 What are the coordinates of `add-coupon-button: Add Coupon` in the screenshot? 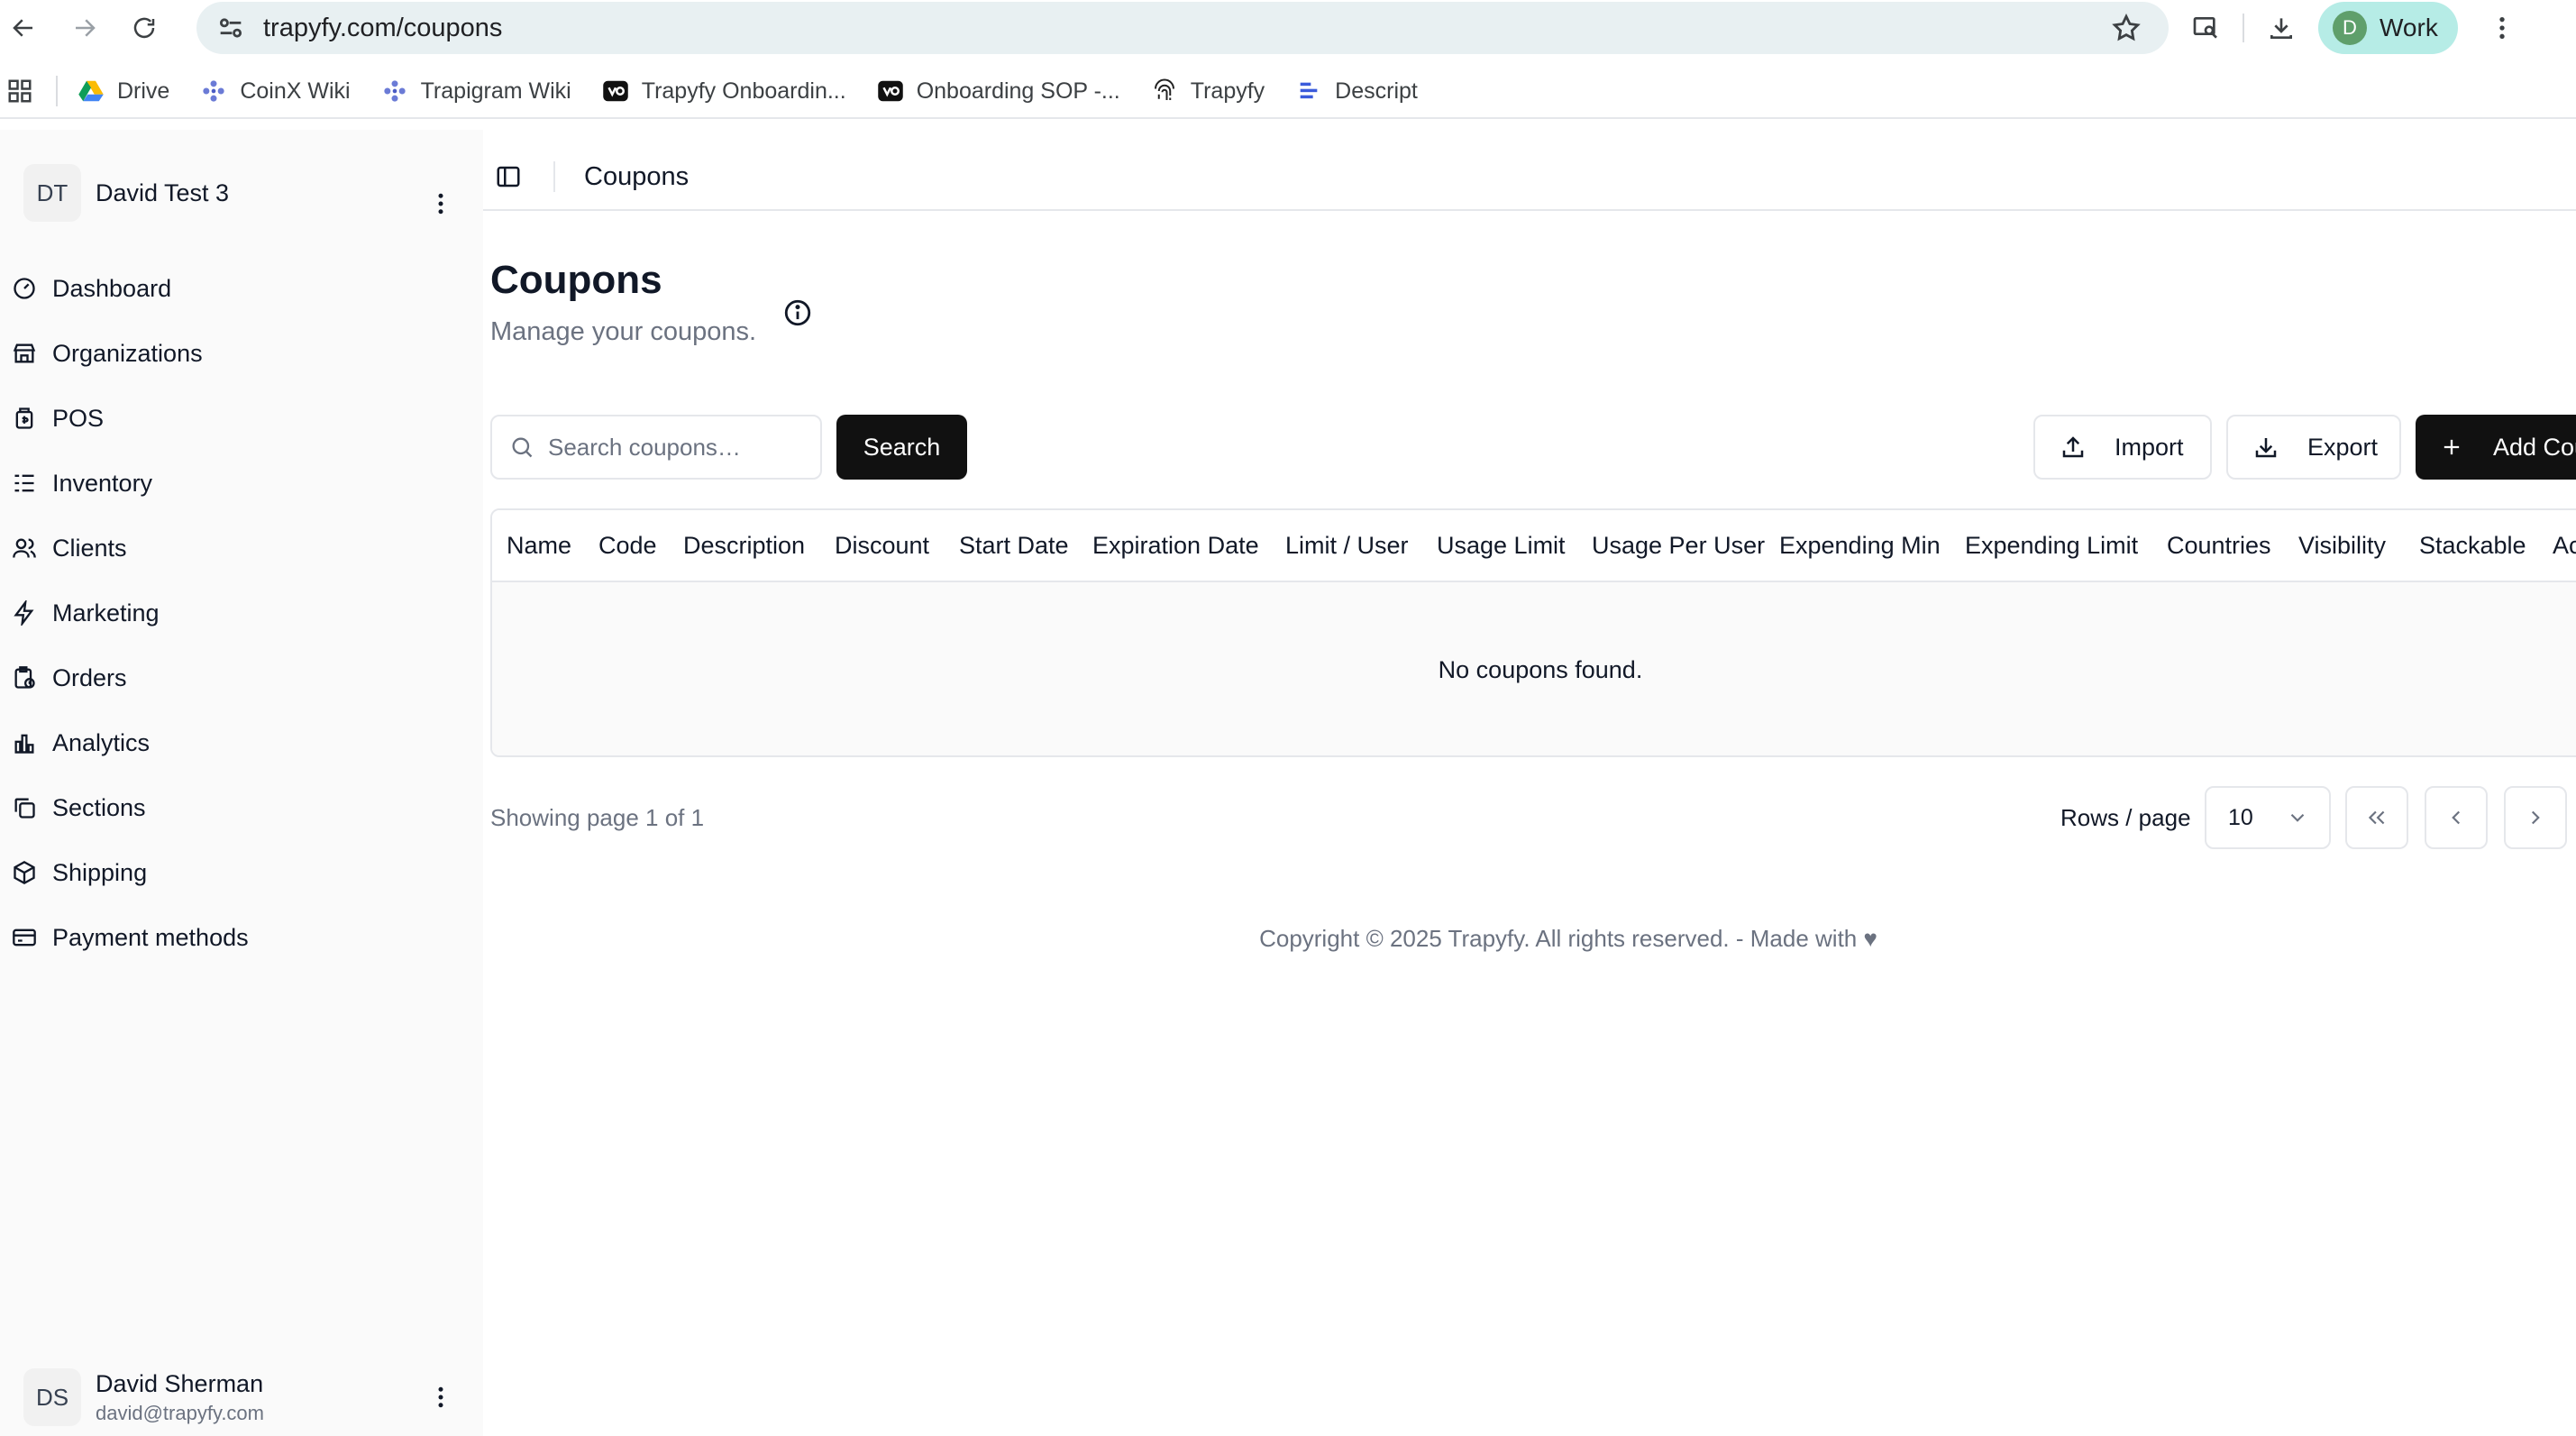 It's located at (2496, 447).